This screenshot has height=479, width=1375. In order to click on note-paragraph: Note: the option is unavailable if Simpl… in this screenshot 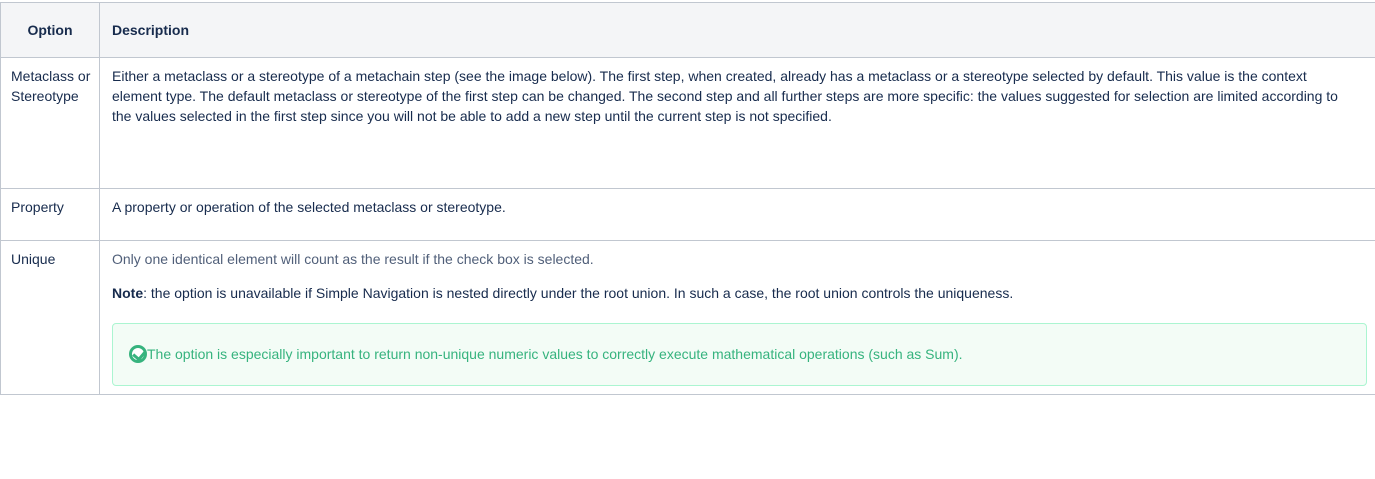, I will do `click(725, 293)`.